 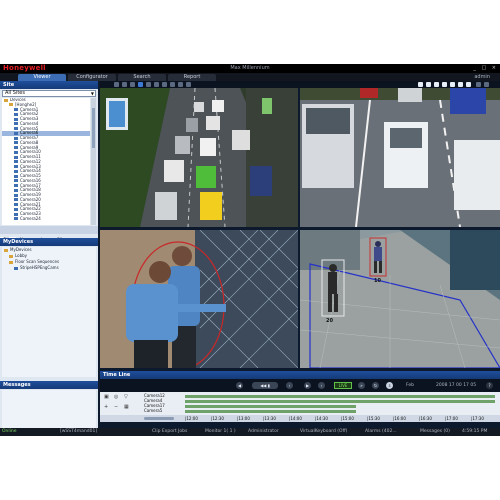 I want to click on window-controls: _ □ ×, so click(x=485, y=68).